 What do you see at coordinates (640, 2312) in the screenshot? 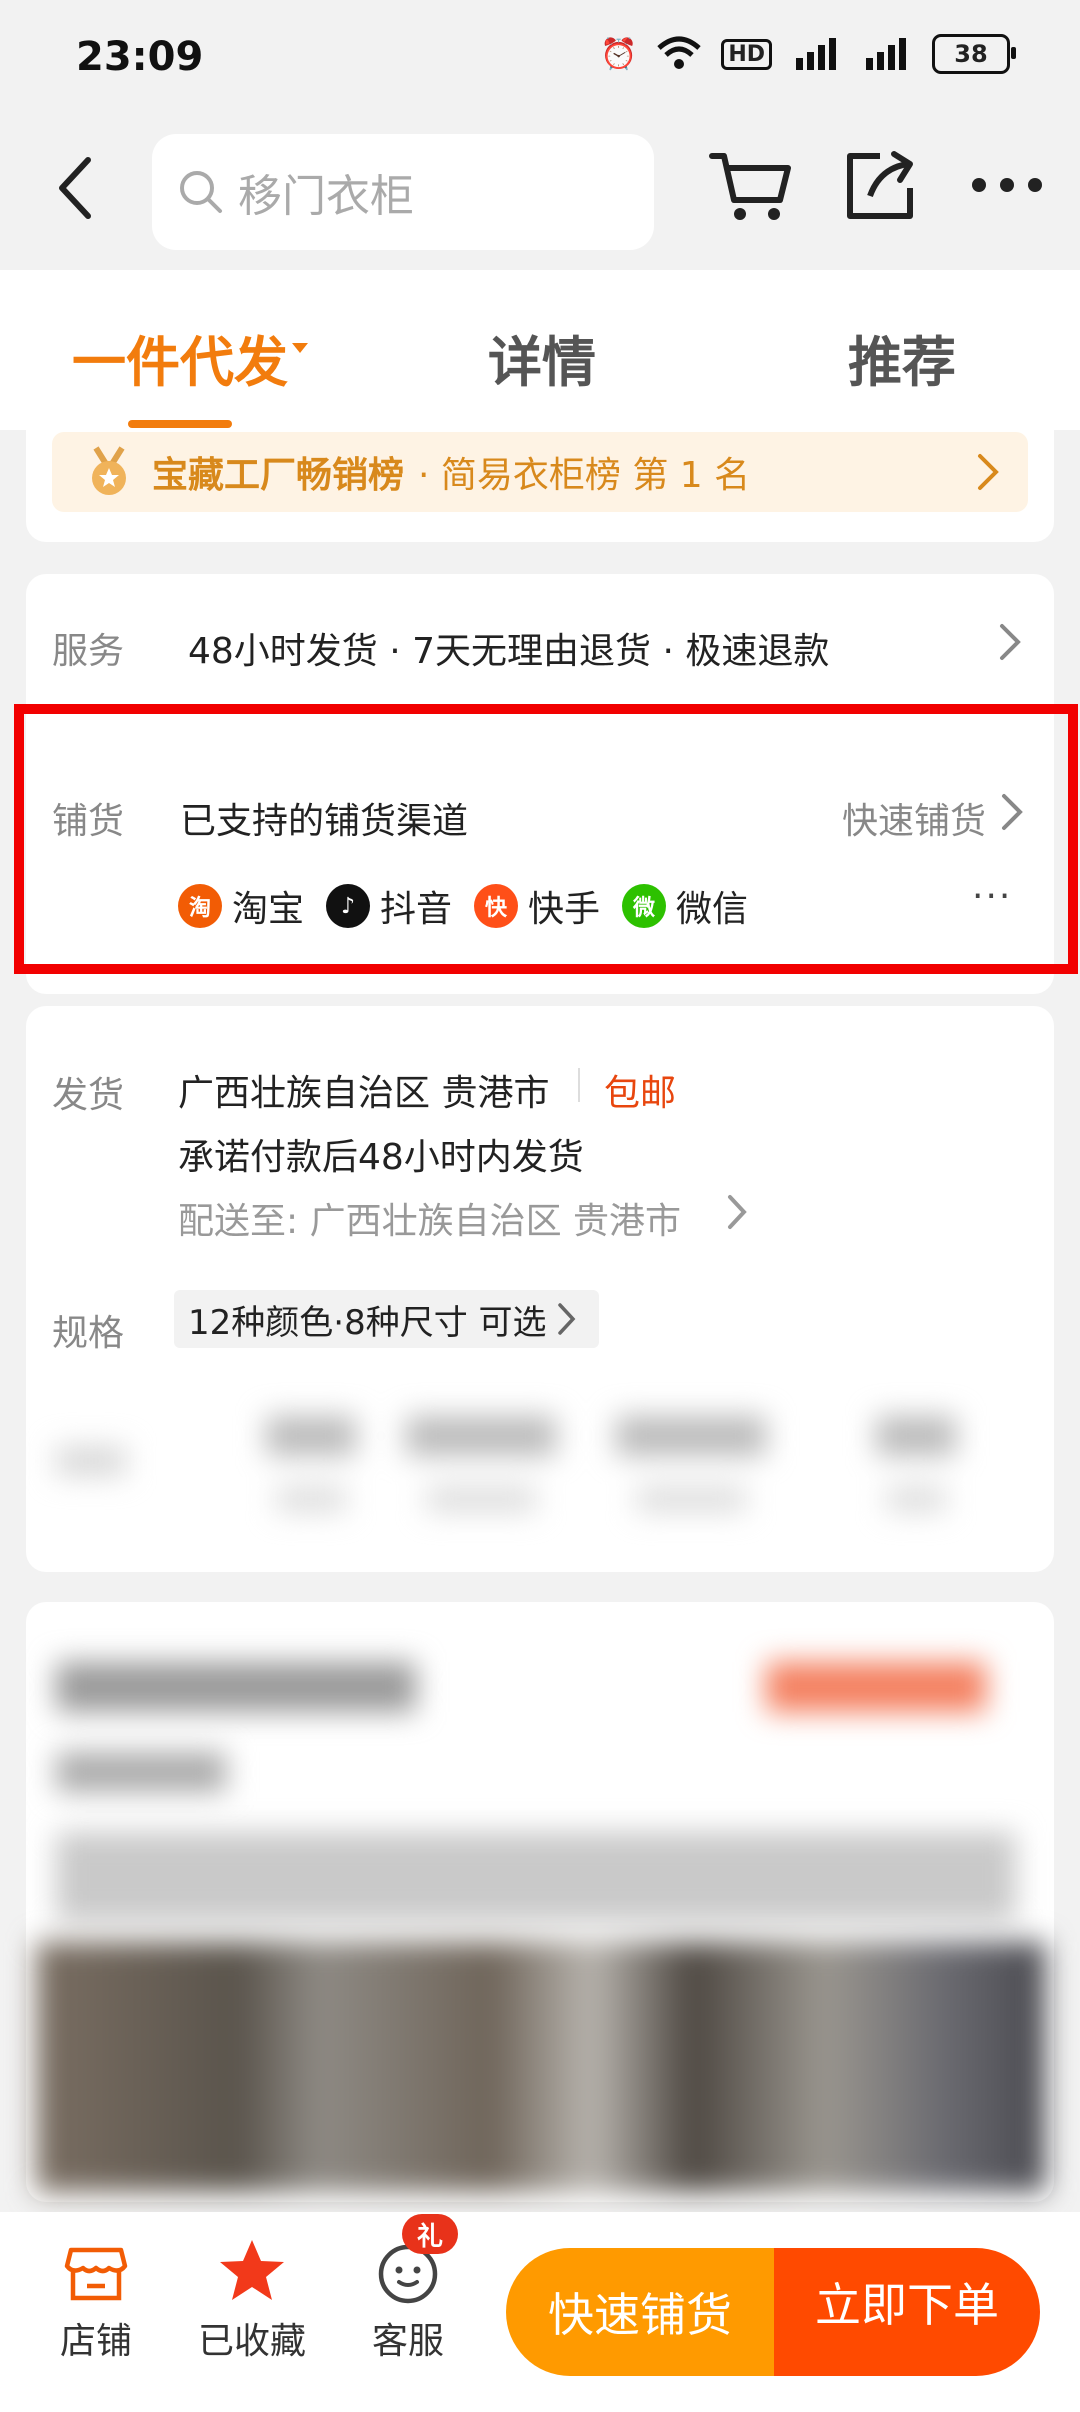
I see `quick-puhuo-button: 快速铺货` at bounding box center [640, 2312].